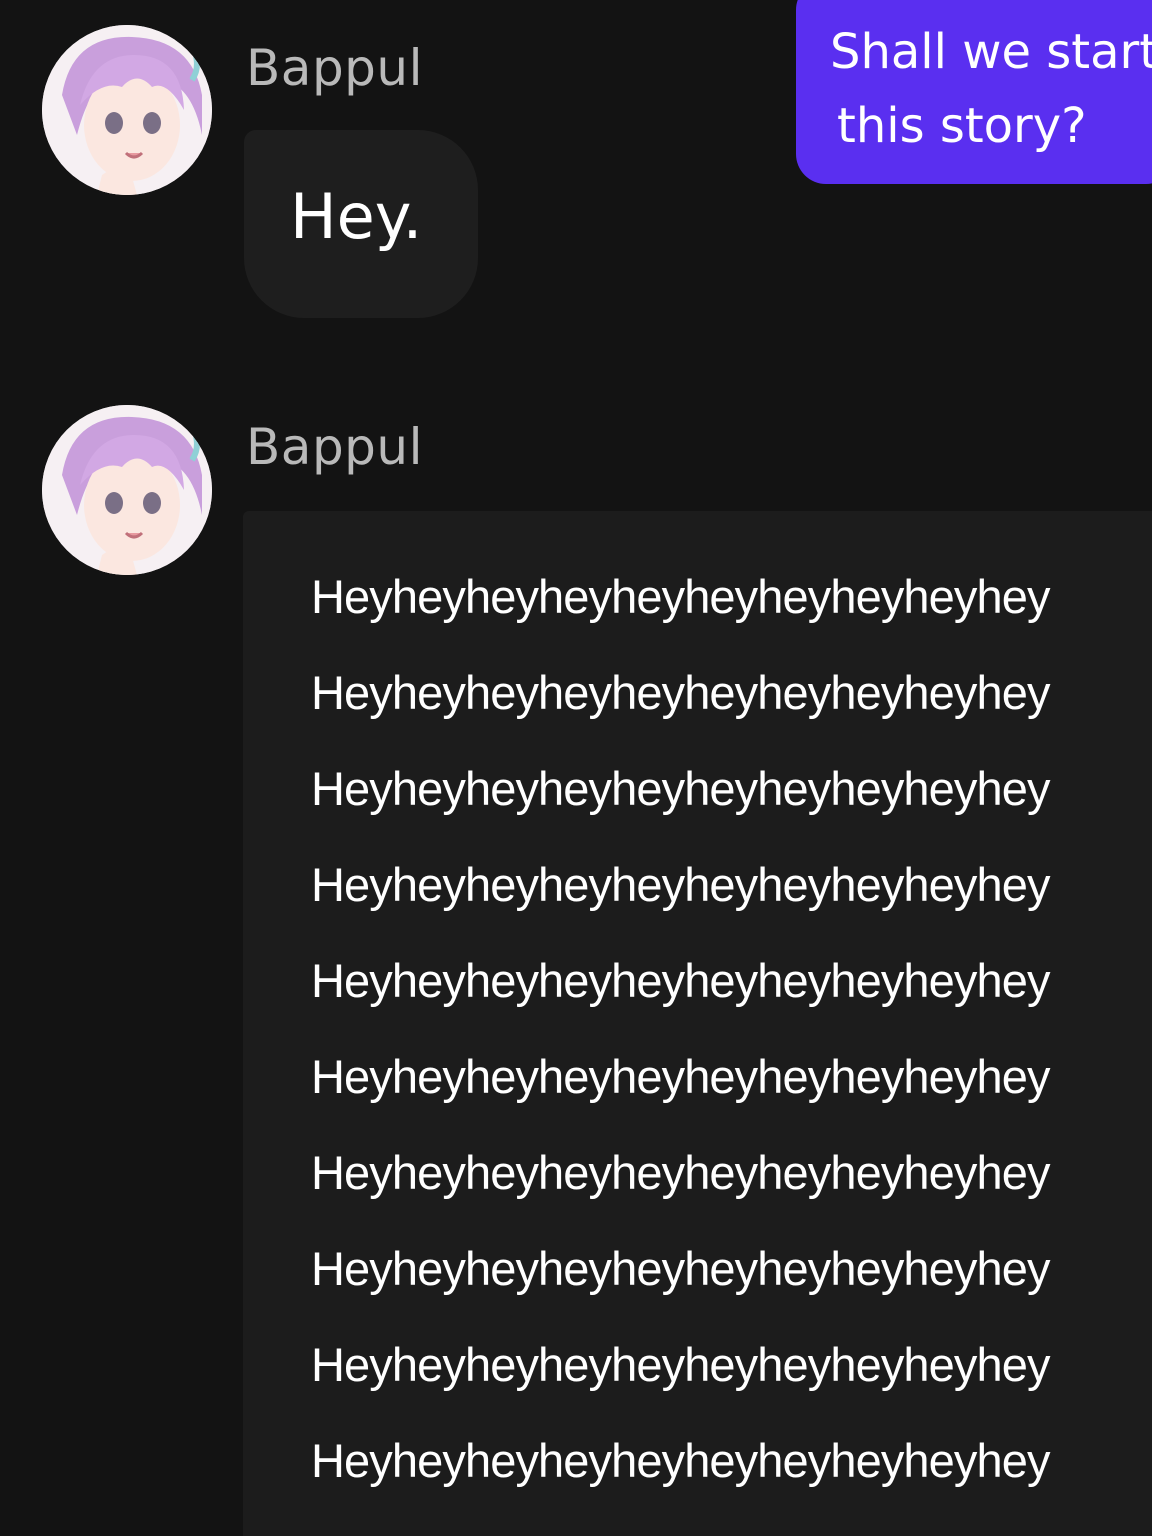 This screenshot has height=1536, width=1152. I want to click on bot-message-bubble: Hey., so click(361, 224).